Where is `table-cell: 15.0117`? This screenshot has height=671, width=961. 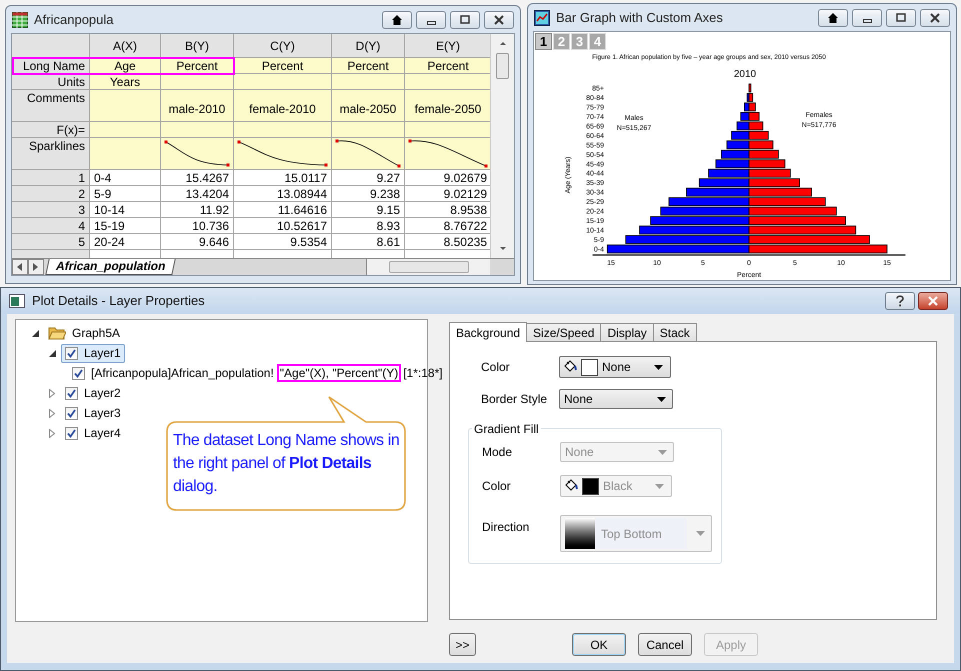
table-cell: 15.0117 is located at coordinates (283, 178).